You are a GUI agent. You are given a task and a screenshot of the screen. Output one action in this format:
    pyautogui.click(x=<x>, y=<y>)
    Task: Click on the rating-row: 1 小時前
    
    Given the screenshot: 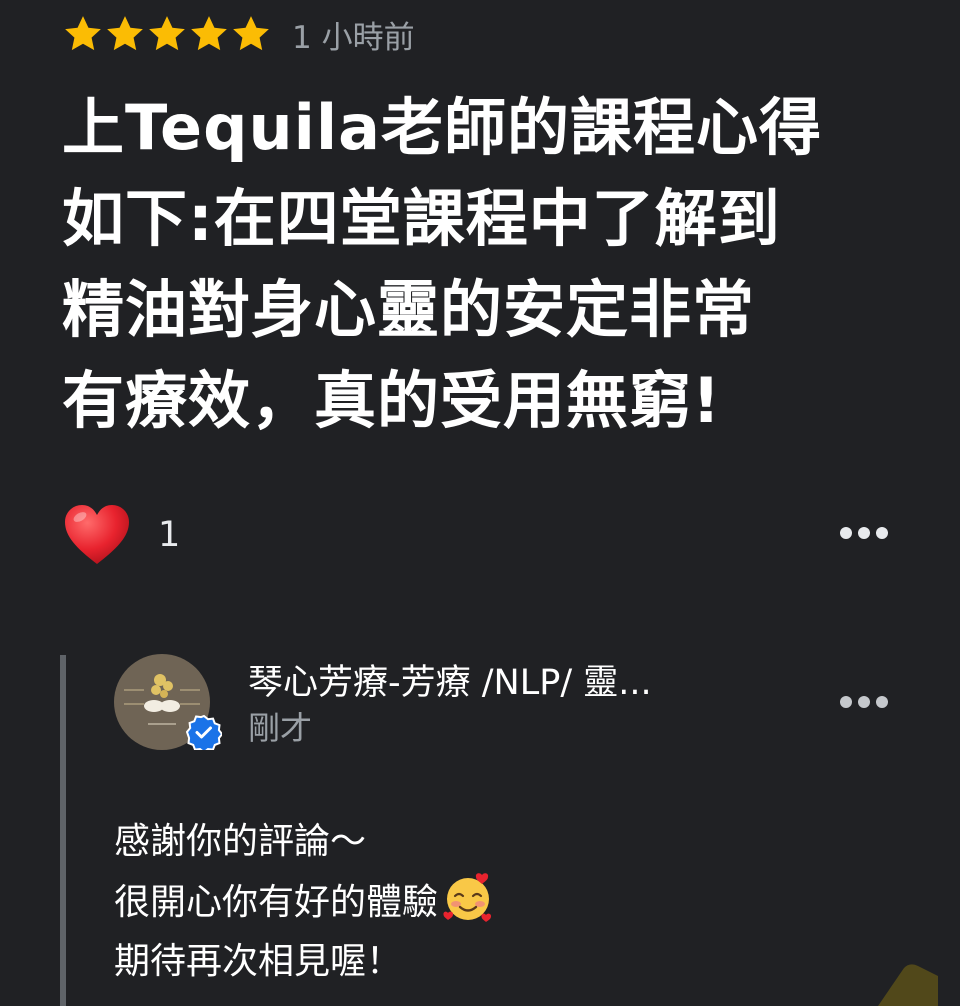 What is the action you would take?
    pyautogui.click(x=238, y=34)
    